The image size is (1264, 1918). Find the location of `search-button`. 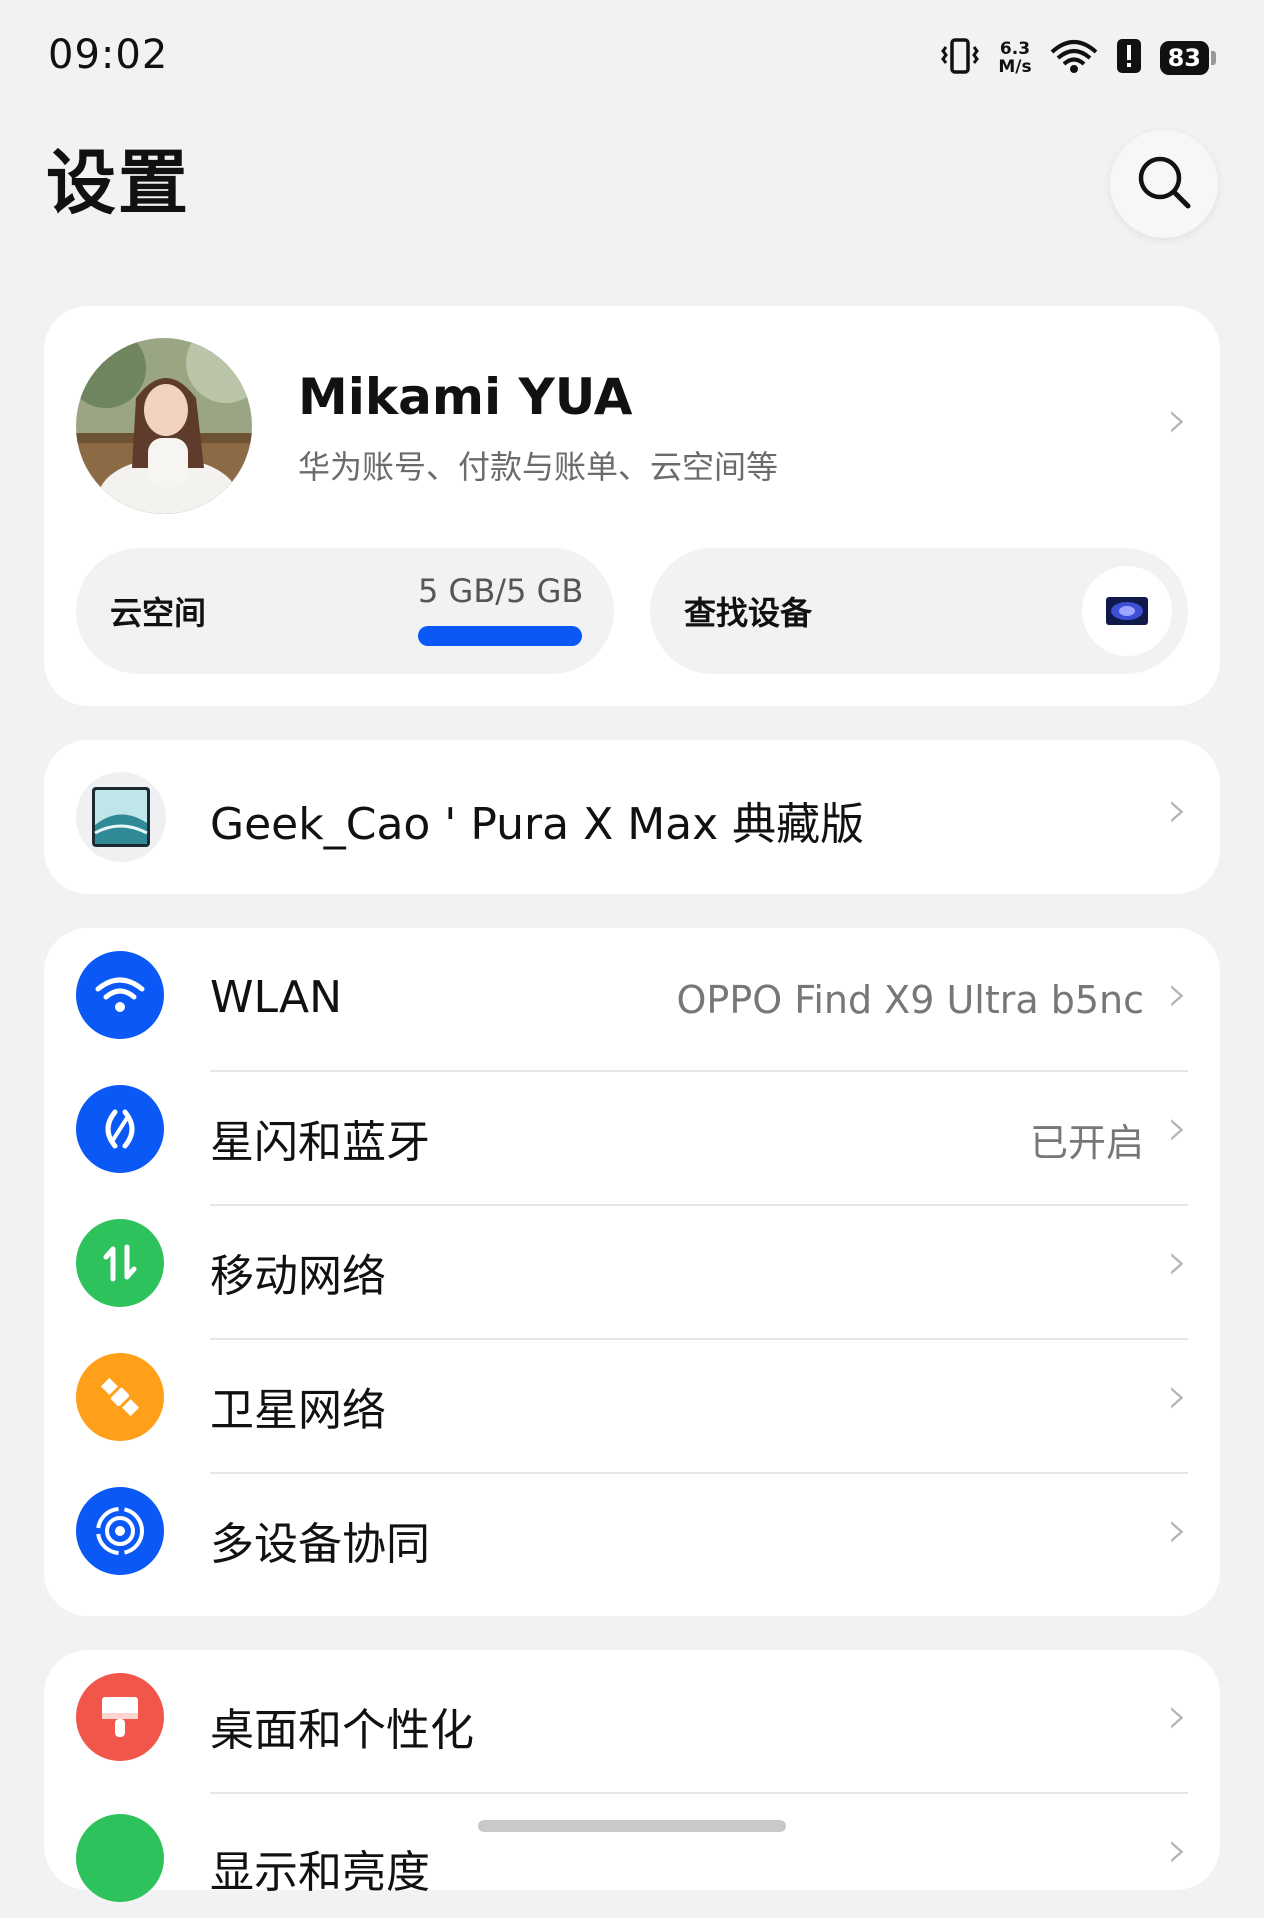

search-button is located at coordinates (1164, 184).